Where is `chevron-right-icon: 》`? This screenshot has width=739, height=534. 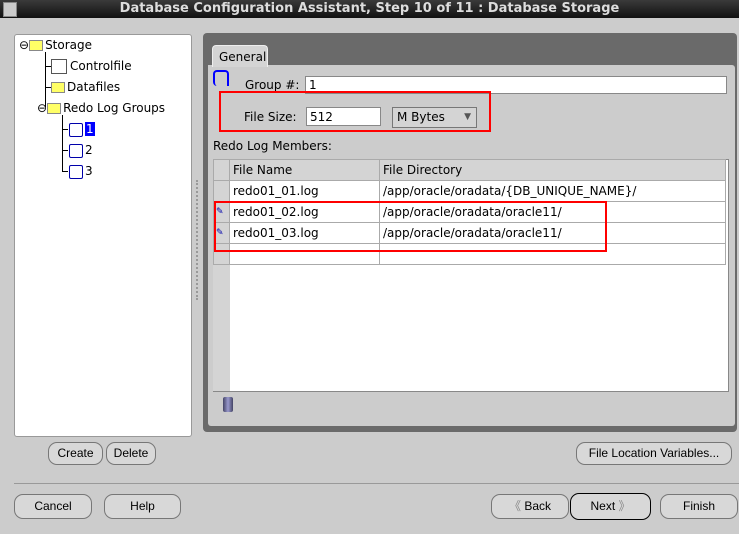 chevron-right-icon: 》 is located at coordinates (623, 506).